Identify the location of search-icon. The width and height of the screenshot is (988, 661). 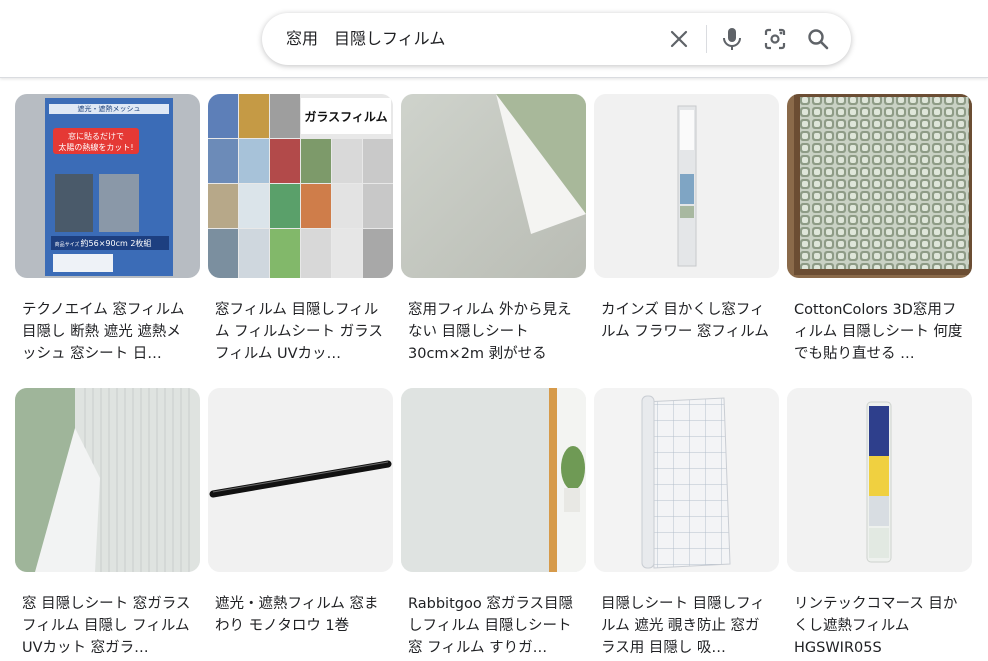
(818, 39).